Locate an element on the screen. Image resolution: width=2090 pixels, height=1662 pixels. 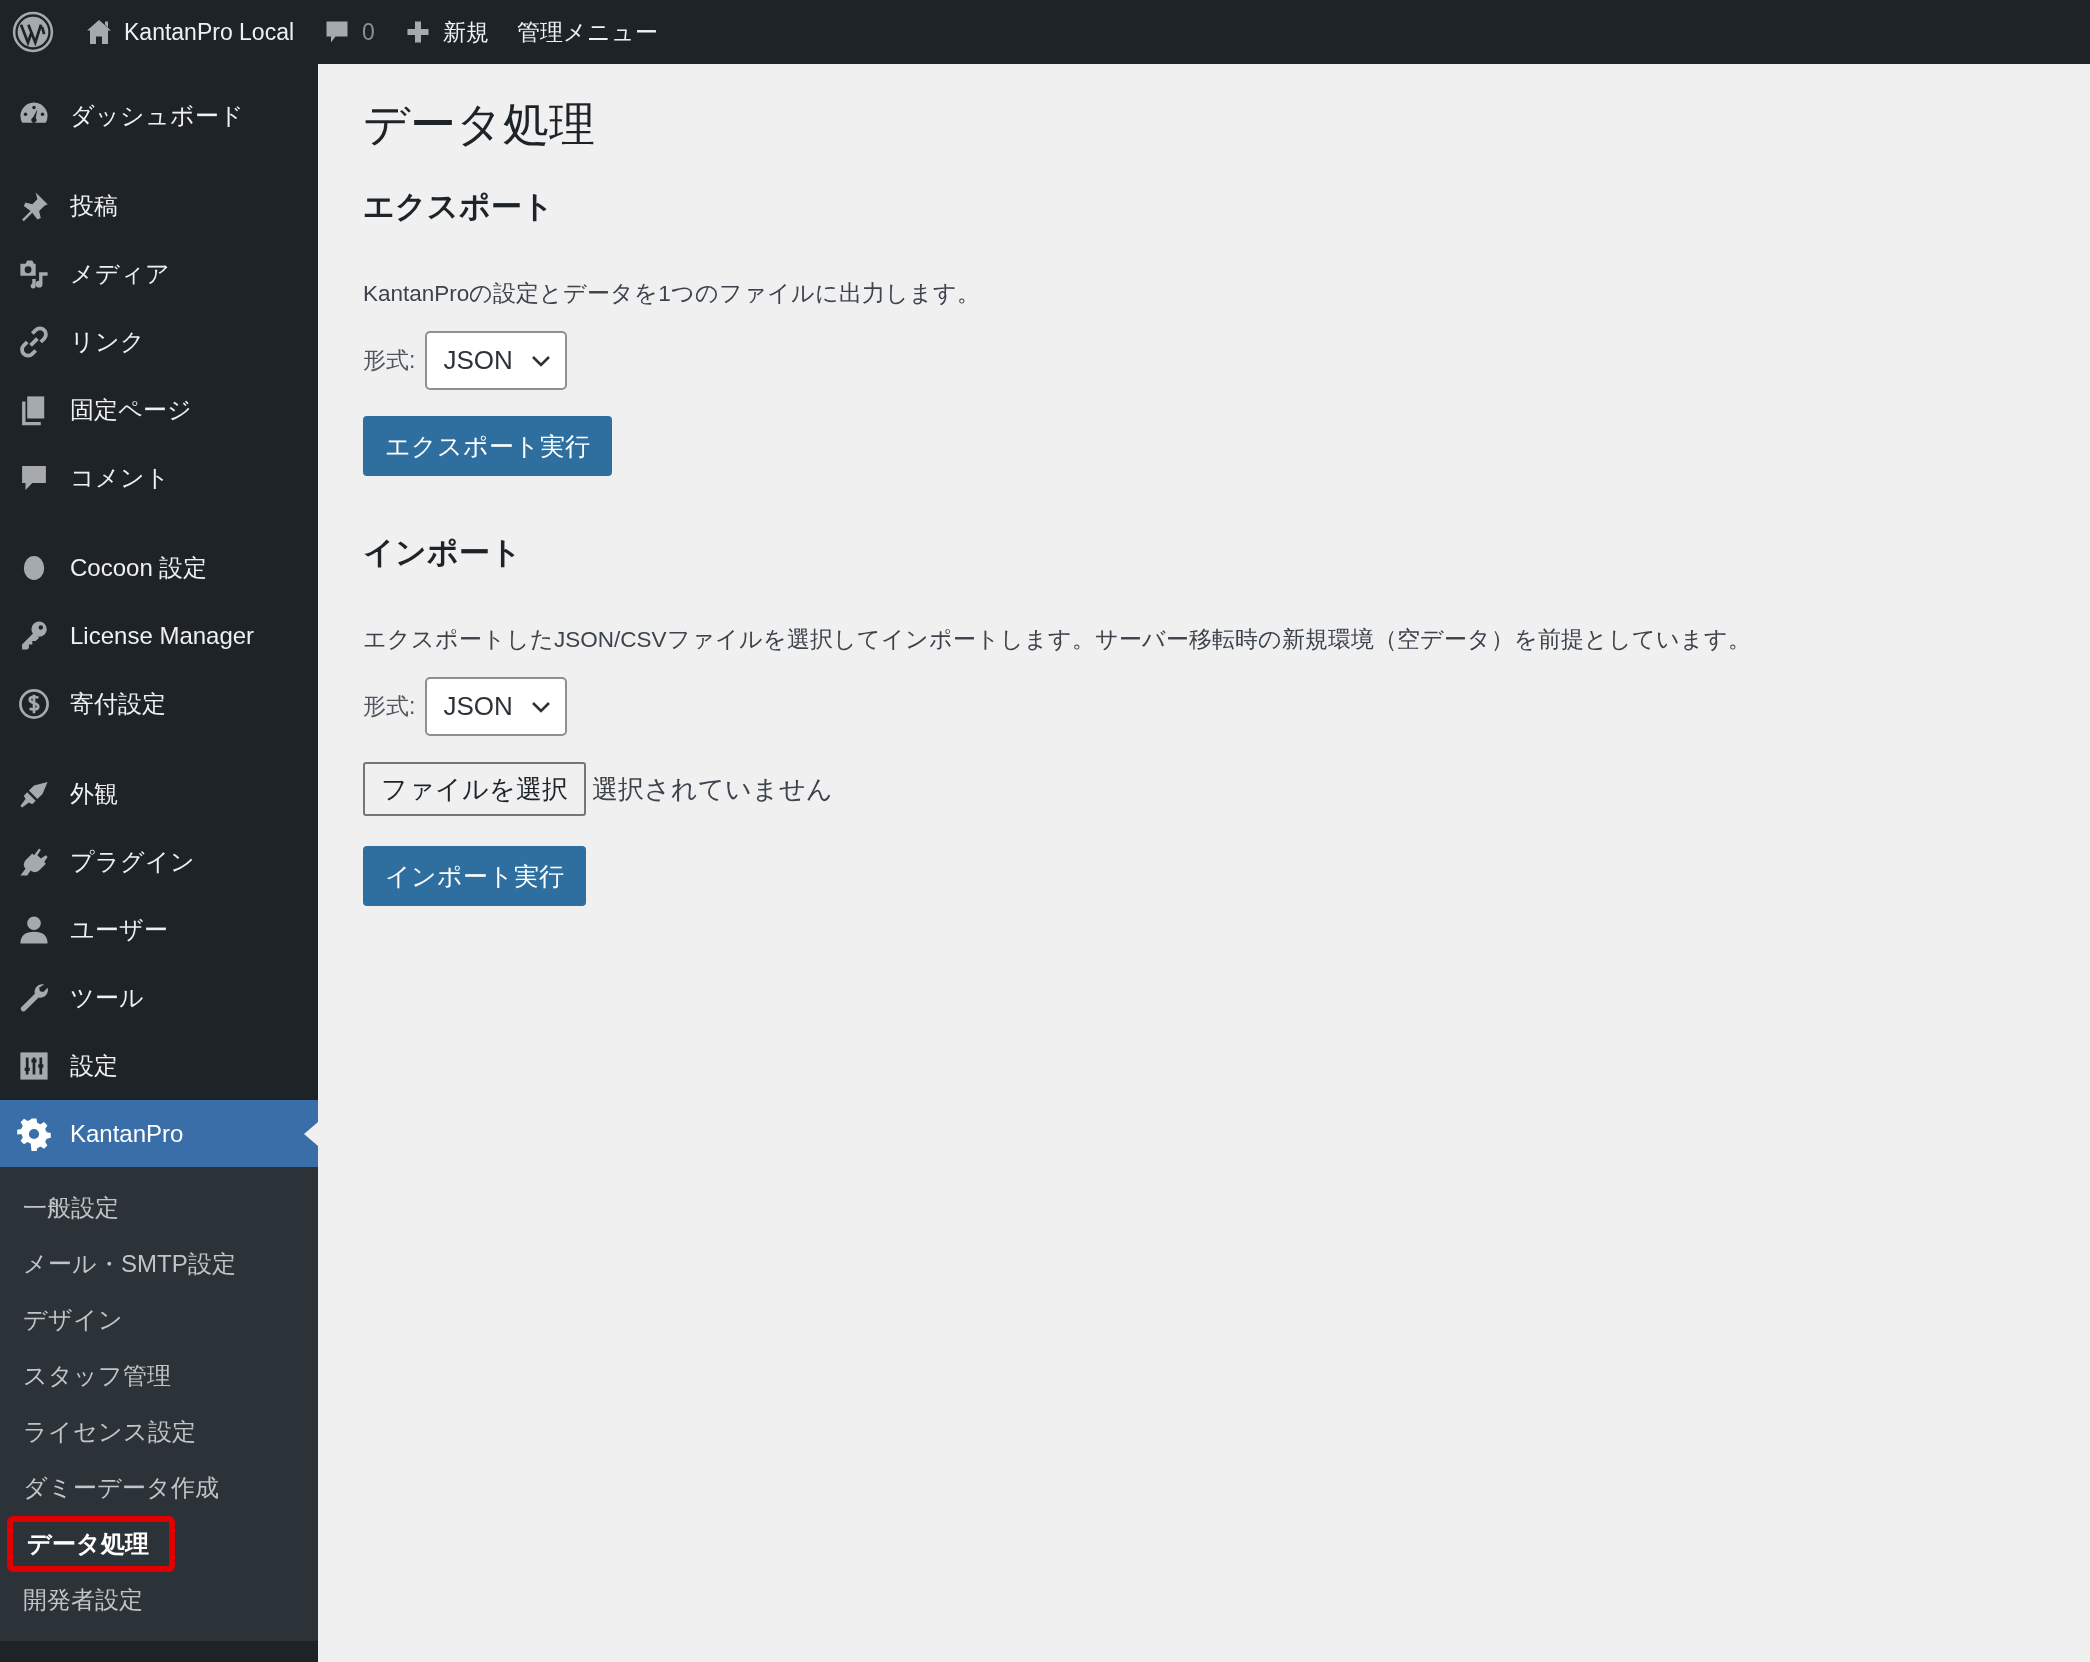
submenu-item: スタッフ管理 is located at coordinates (159, 1376).